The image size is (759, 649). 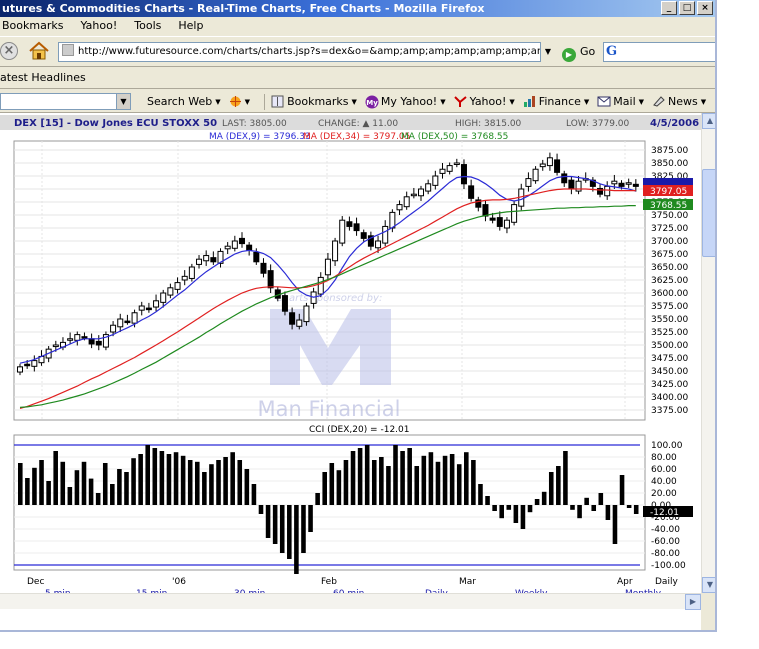 I want to click on menu-yahoo: Yahoo!, so click(x=98, y=26).